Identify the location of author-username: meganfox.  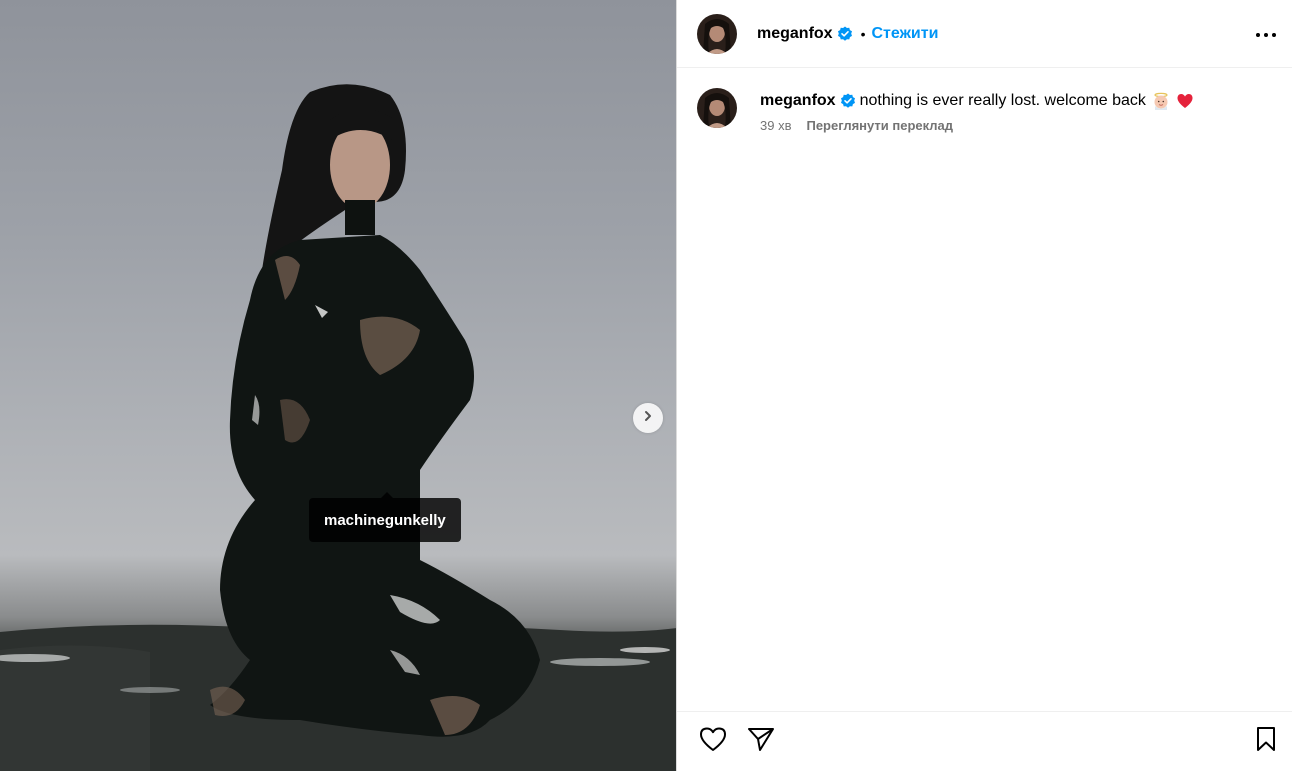
(795, 34).